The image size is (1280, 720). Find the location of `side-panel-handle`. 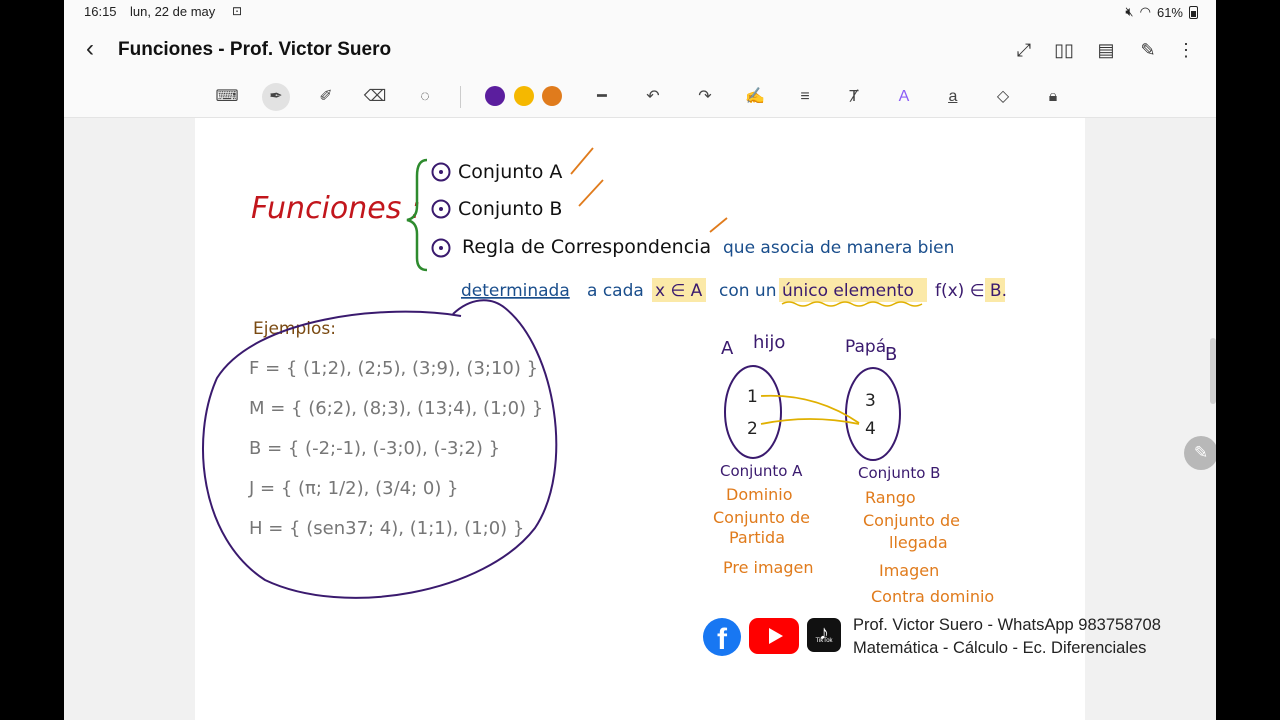

side-panel-handle is located at coordinates (1213, 371).